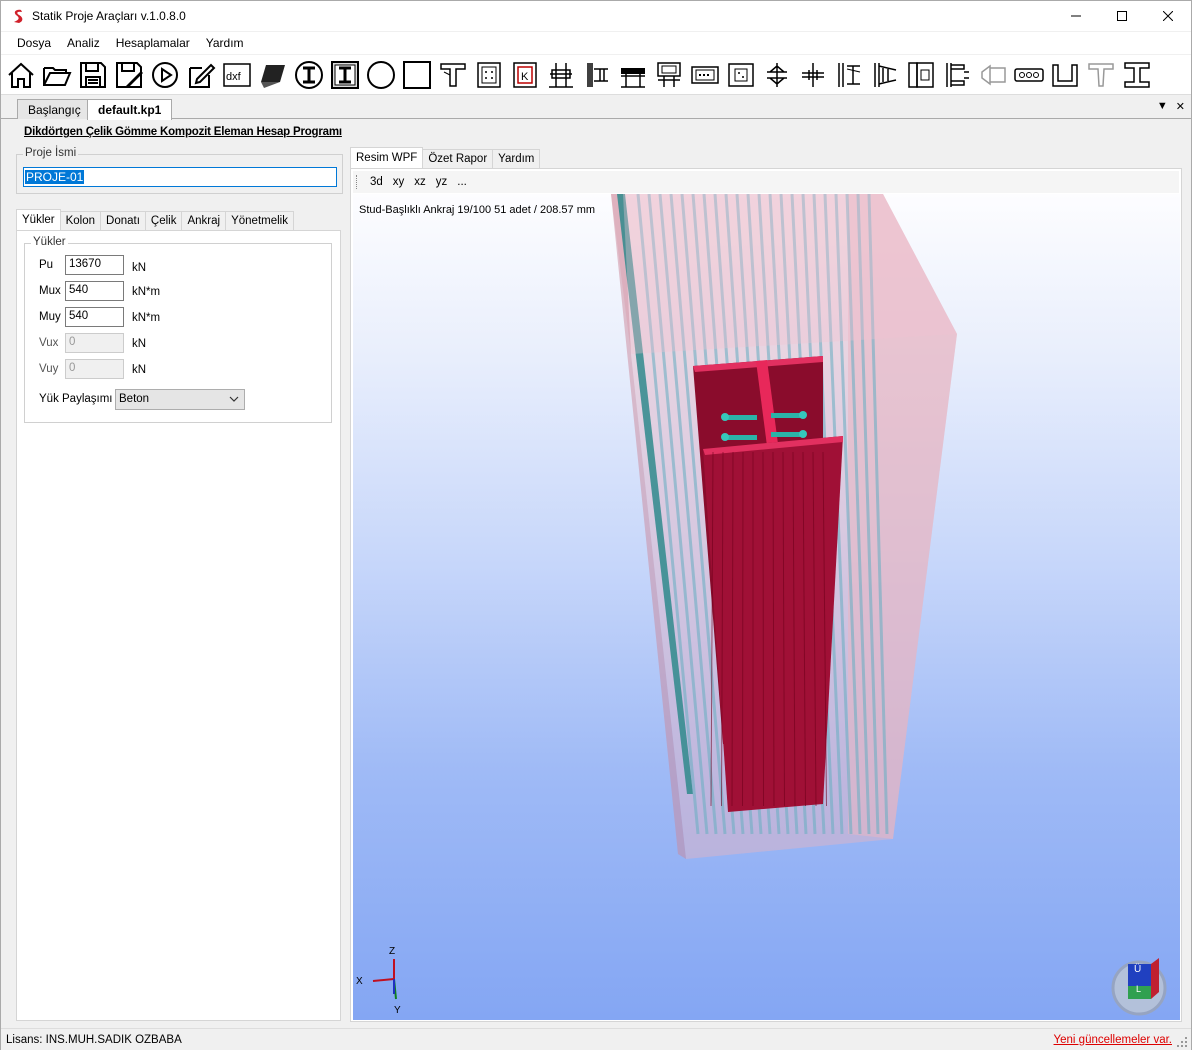 The width and height of the screenshot is (1192, 1050). I want to click on beam-splice-icon, so click(813, 74).